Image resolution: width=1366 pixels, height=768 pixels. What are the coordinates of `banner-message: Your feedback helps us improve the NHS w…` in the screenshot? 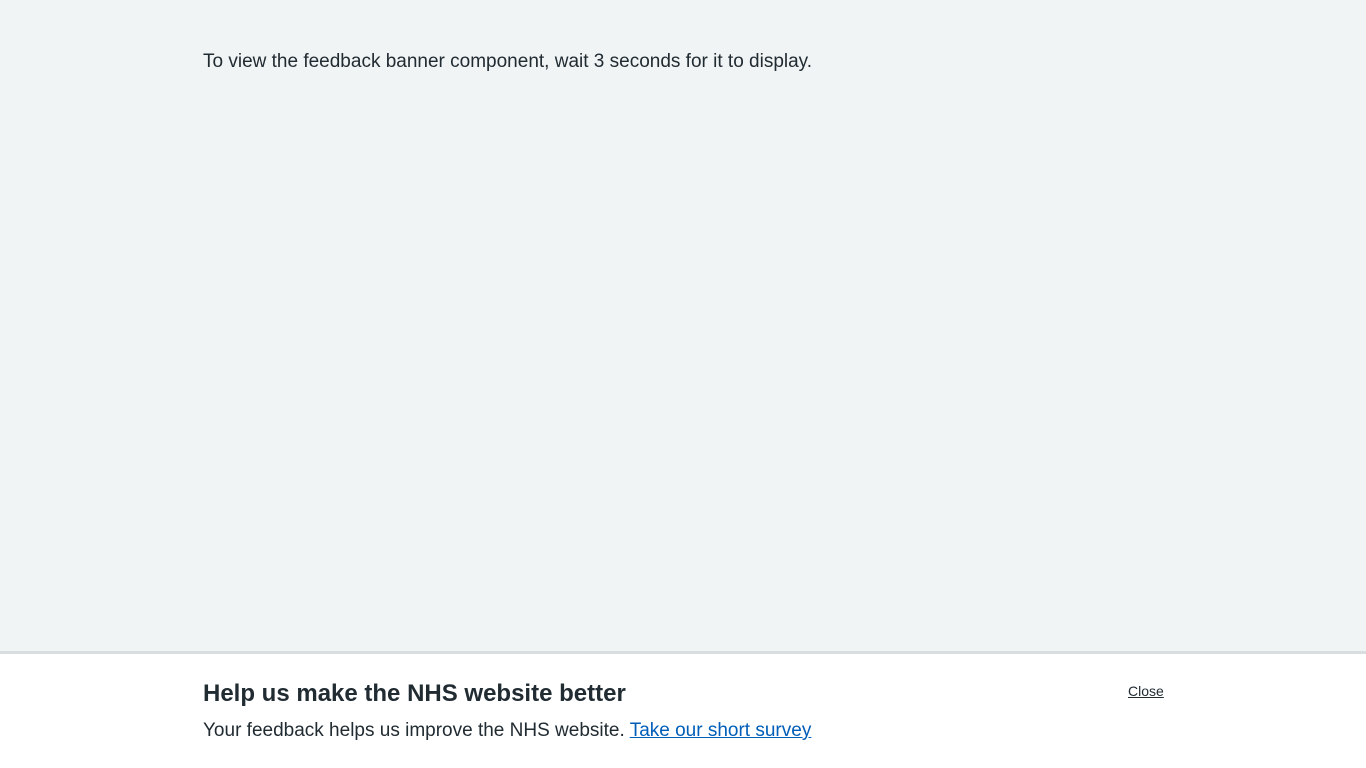 It's located at (507, 730).